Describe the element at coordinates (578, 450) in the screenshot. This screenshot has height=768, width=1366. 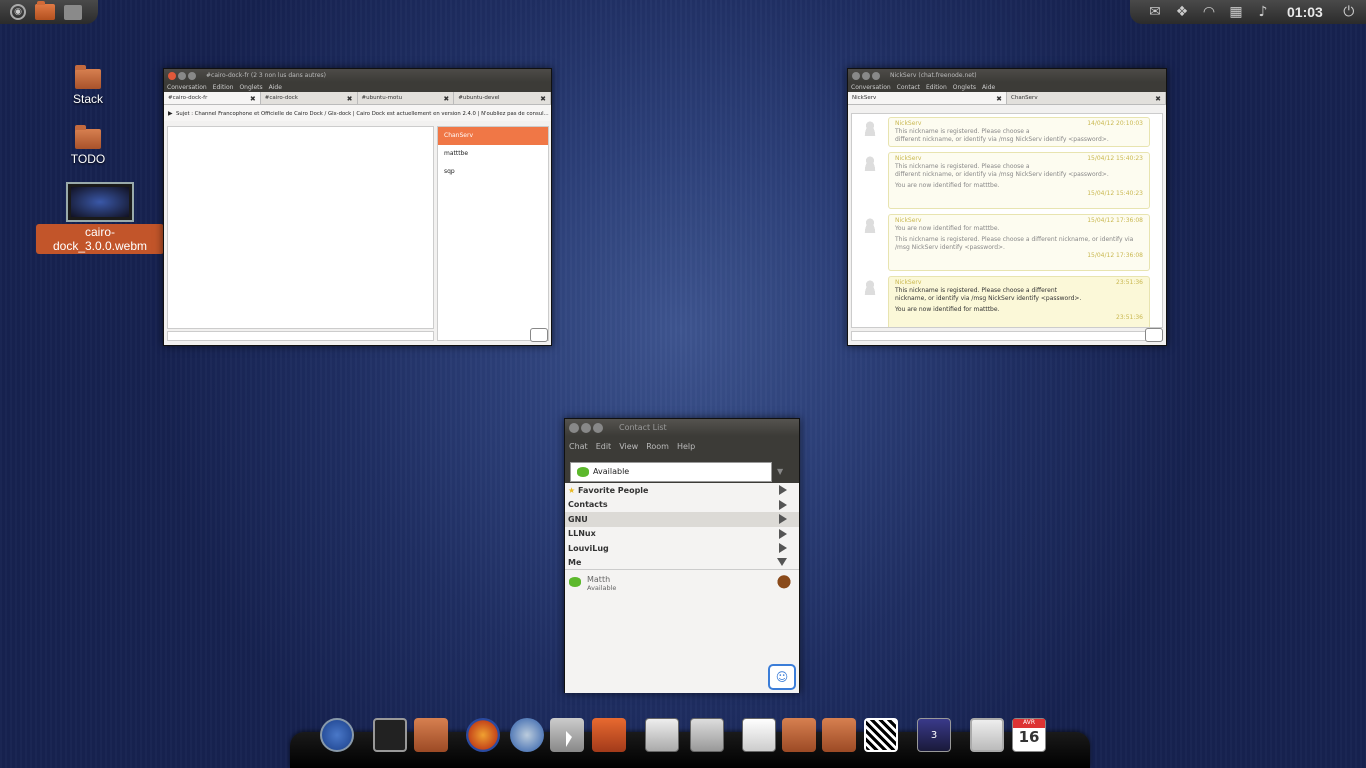
I see `menu-chat: Chat` at that location.